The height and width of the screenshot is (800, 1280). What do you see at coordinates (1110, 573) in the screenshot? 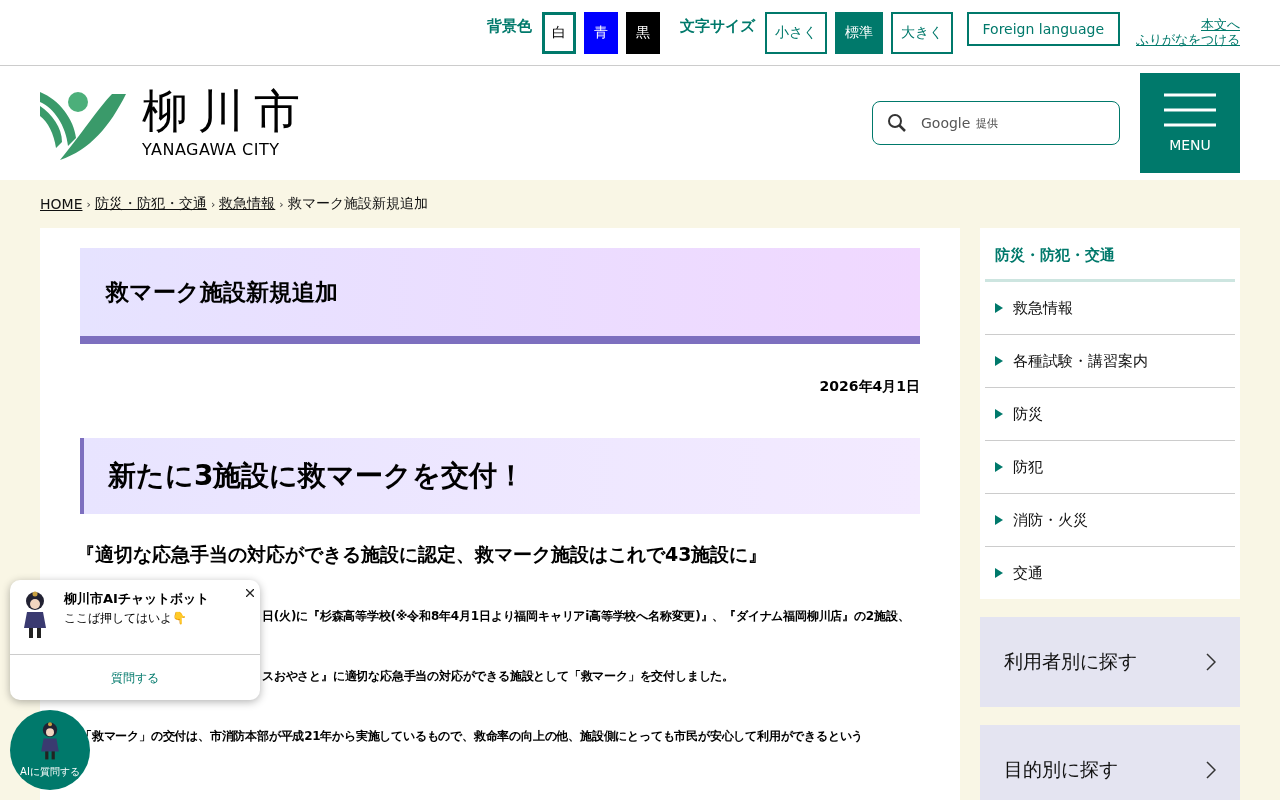
I see `side-nav-item: 交通` at bounding box center [1110, 573].